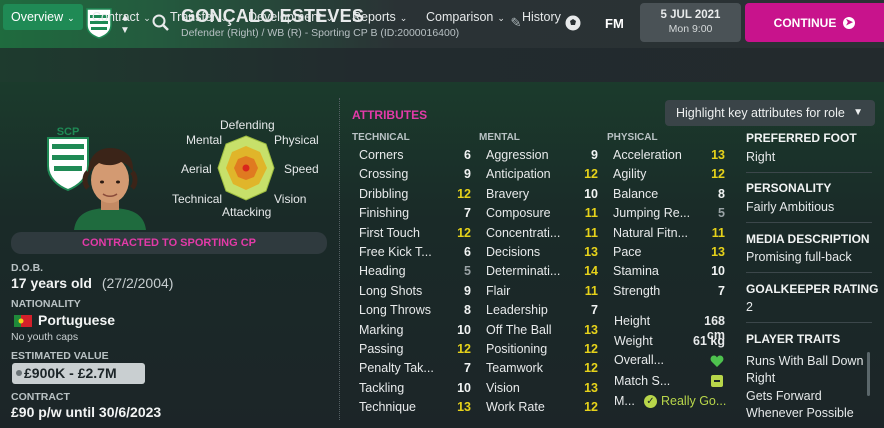 This screenshot has width=884, height=428. Describe the element at coordinates (540, 408) in the screenshot. I see `attribute-row: Work Rate 12` at that location.